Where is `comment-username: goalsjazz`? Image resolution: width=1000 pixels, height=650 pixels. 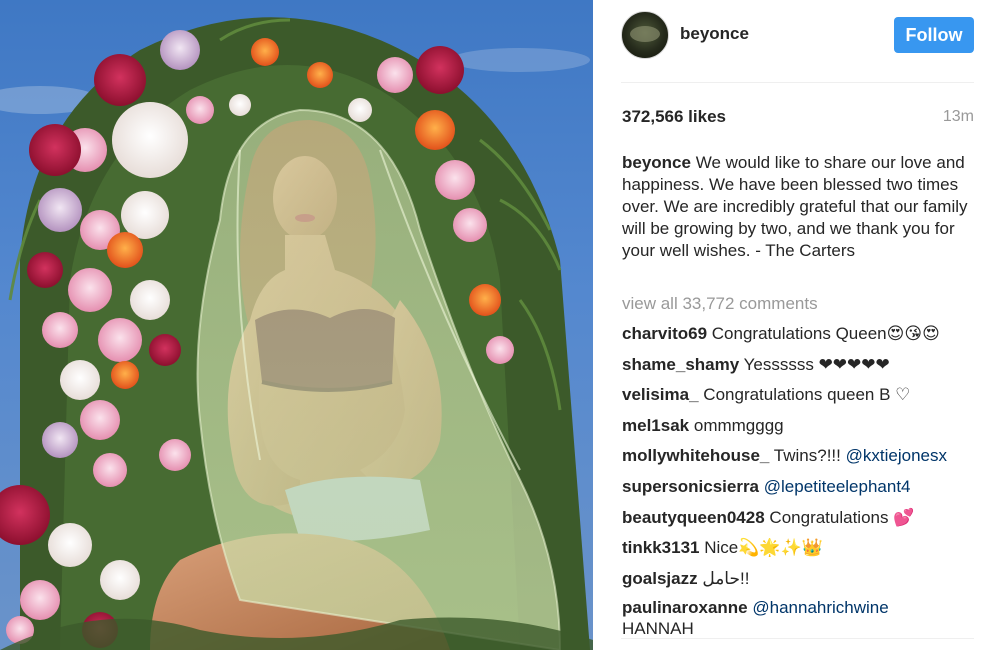 comment-username: goalsjazz is located at coordinates (660, 578).